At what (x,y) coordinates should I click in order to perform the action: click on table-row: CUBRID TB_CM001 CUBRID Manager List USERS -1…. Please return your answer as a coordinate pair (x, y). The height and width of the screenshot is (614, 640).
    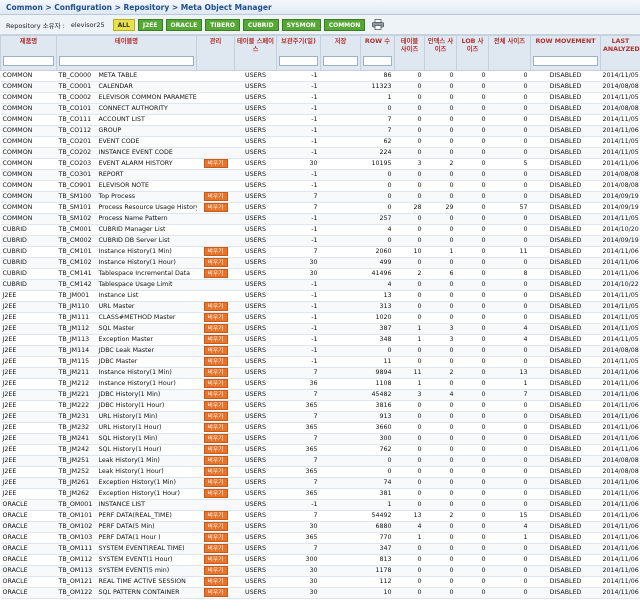
    Looking at the image, I should click on (320, 230).